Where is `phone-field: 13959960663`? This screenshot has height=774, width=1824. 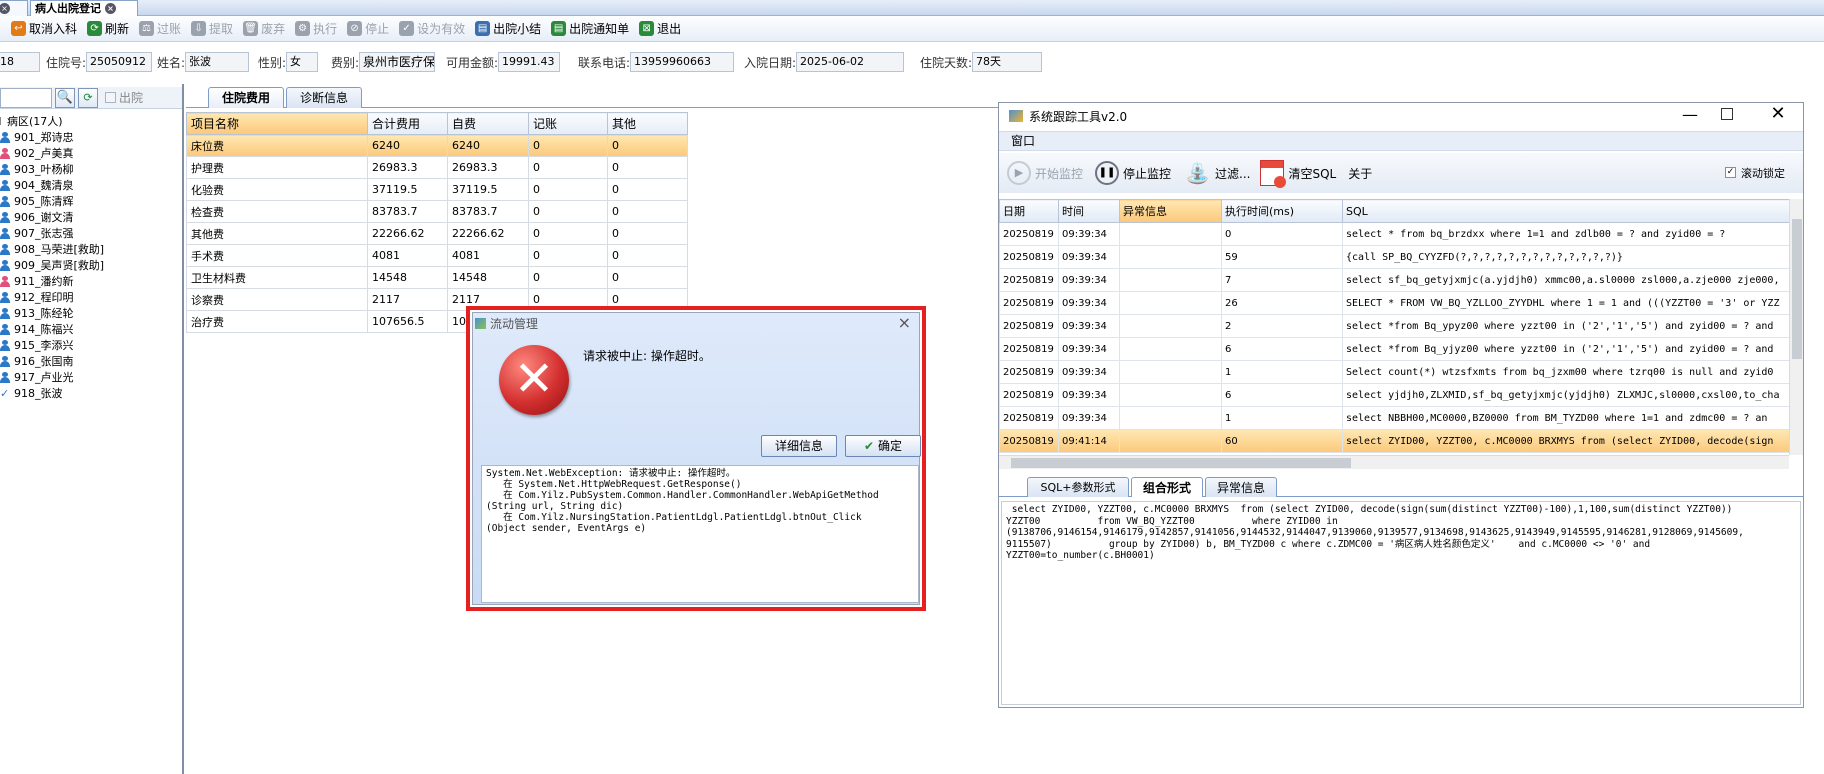 phone-field: 13959960663 is located at coordinates (682, 62).